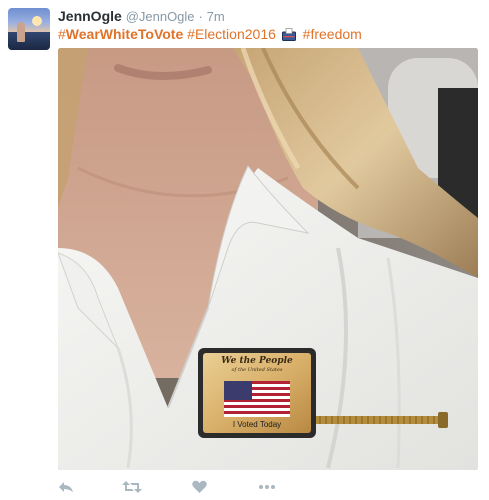  What do you see at coordinates (216, 16) in the screenshot?
I see `tweet-time: 7m` at bounding box center [216, 16].